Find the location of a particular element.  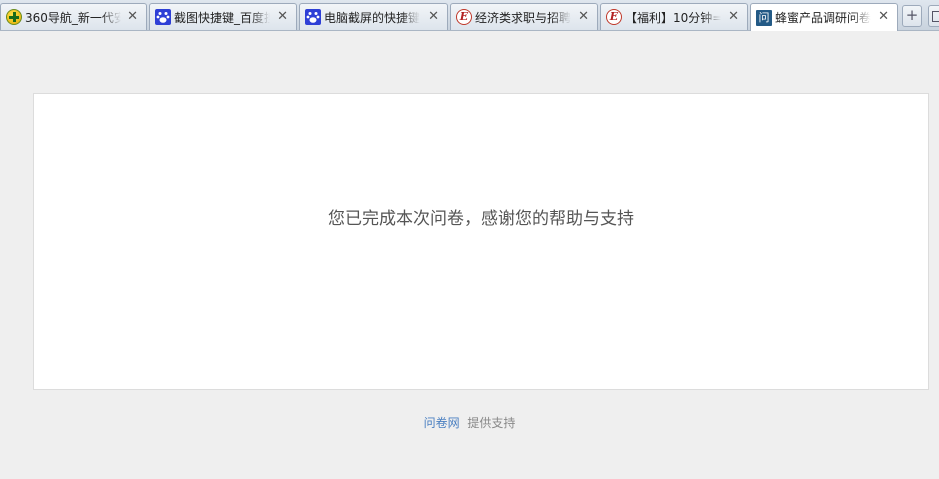

tab-honey-survey: 问 蜂蜜产品调研问卷 ✕ is located at coordinates (824, 17).